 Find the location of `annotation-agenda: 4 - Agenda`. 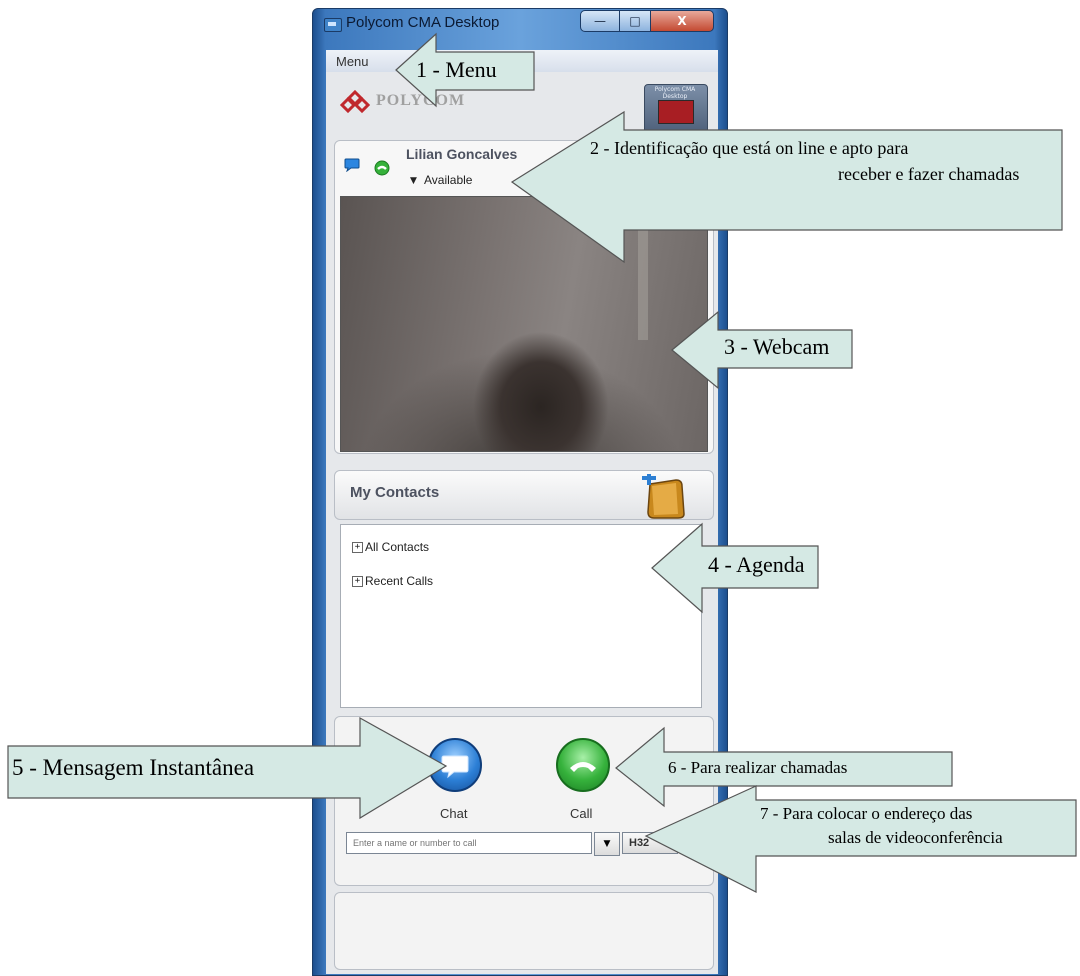

annotation-agenda: 4 - Agenda is located at coordinates (756, 564).